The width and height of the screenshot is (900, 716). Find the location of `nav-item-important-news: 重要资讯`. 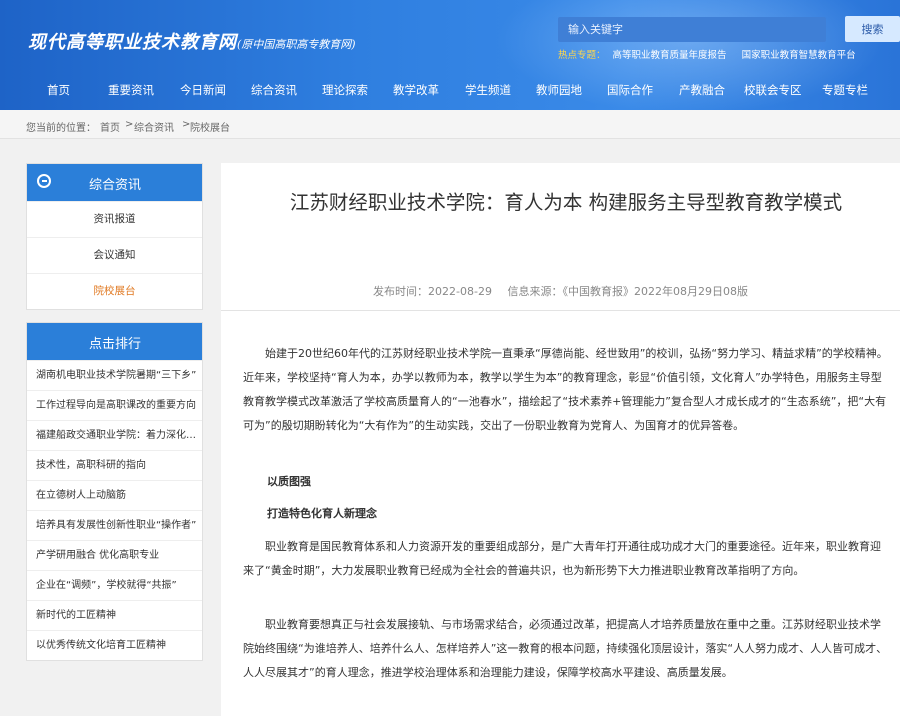

nav-item-important-news: 重要资讯 is located at coordinates (131, 90).